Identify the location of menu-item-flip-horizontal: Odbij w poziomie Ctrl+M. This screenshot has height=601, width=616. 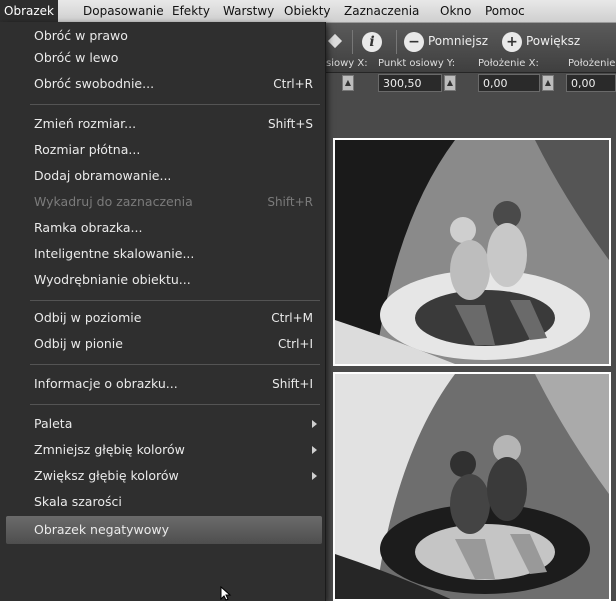
(162, 318).